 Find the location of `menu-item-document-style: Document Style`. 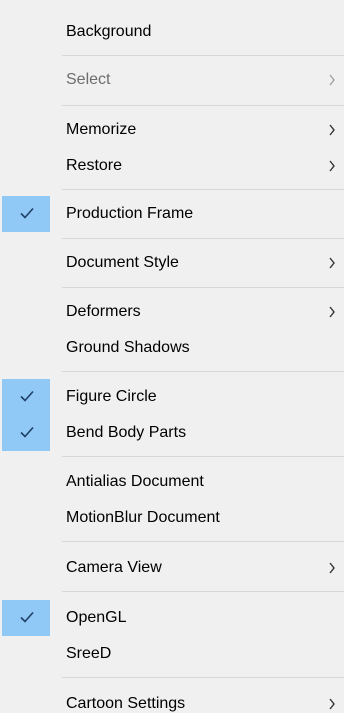

menu-item-document-style: Document Style is located at coordinates (172, 263).